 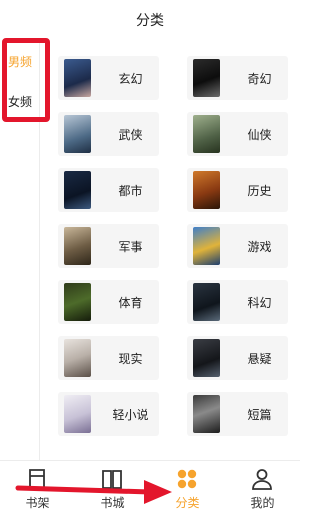 I want to click on category-card: 仙侠, so click(x=237, y=134).